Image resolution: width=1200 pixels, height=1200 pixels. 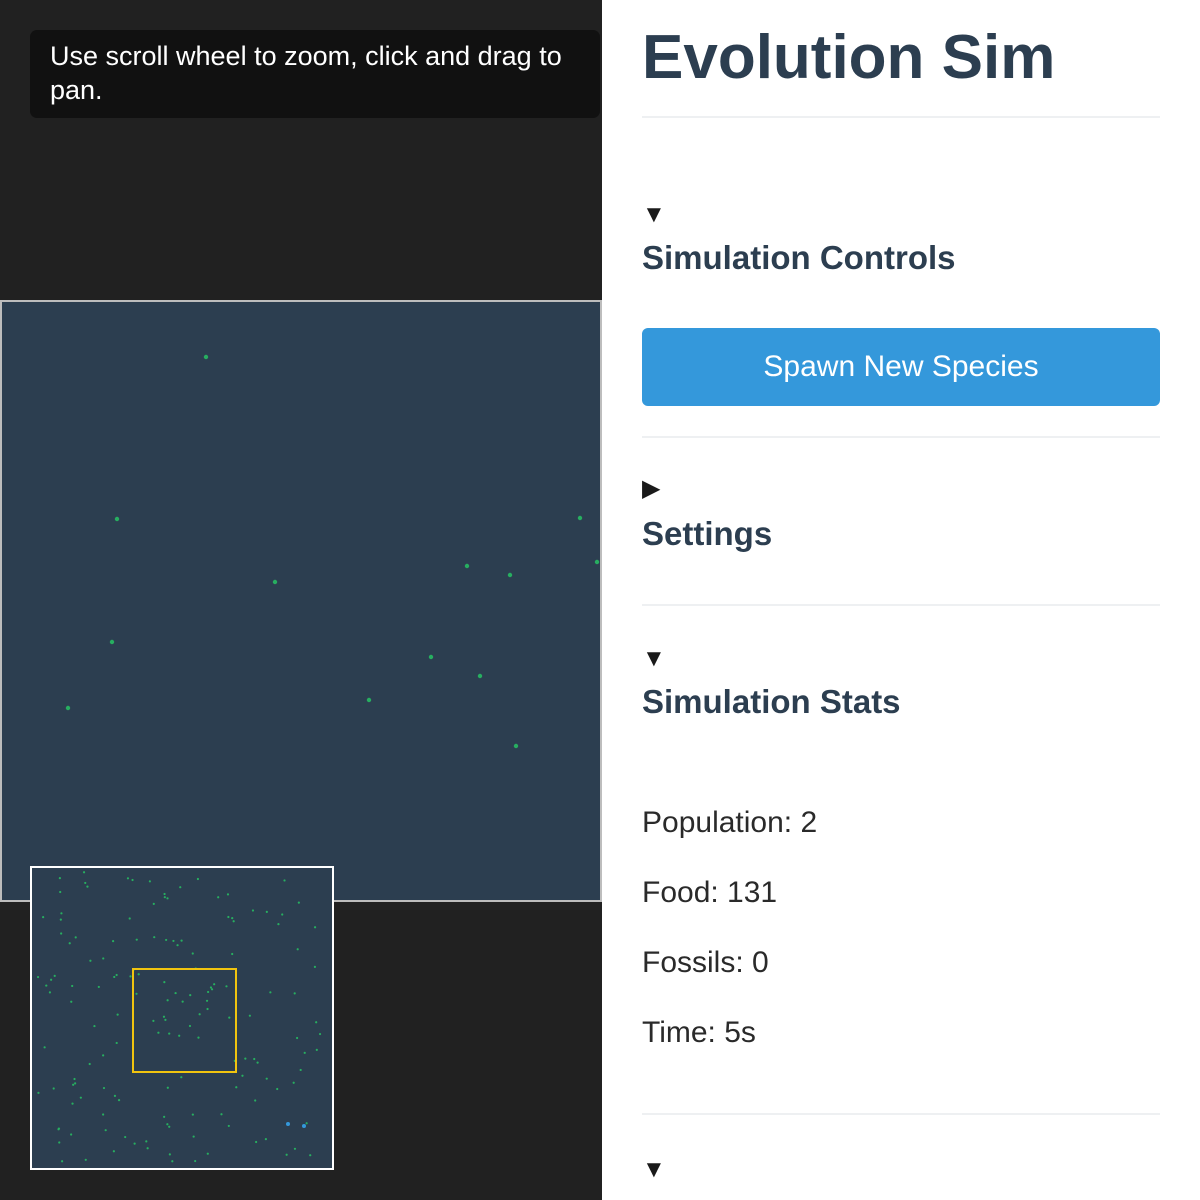 What do you see at coordinates (707, 534) in the screenshot?
I see `section-title-settings: Settings` at bounding box center [707, 534].